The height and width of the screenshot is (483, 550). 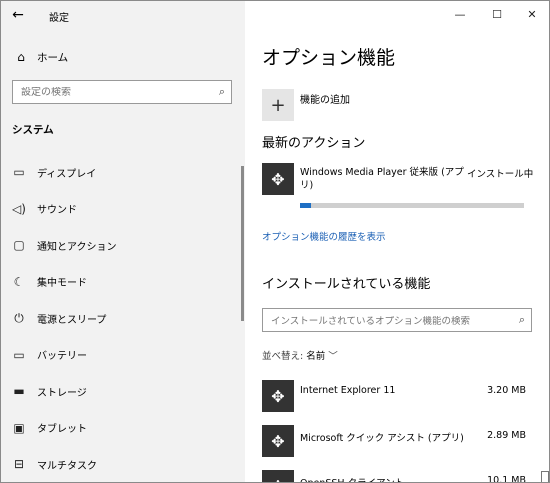 I want to click on sidebar-item-label: 電源とスリープ, so click(x=72, y=320).